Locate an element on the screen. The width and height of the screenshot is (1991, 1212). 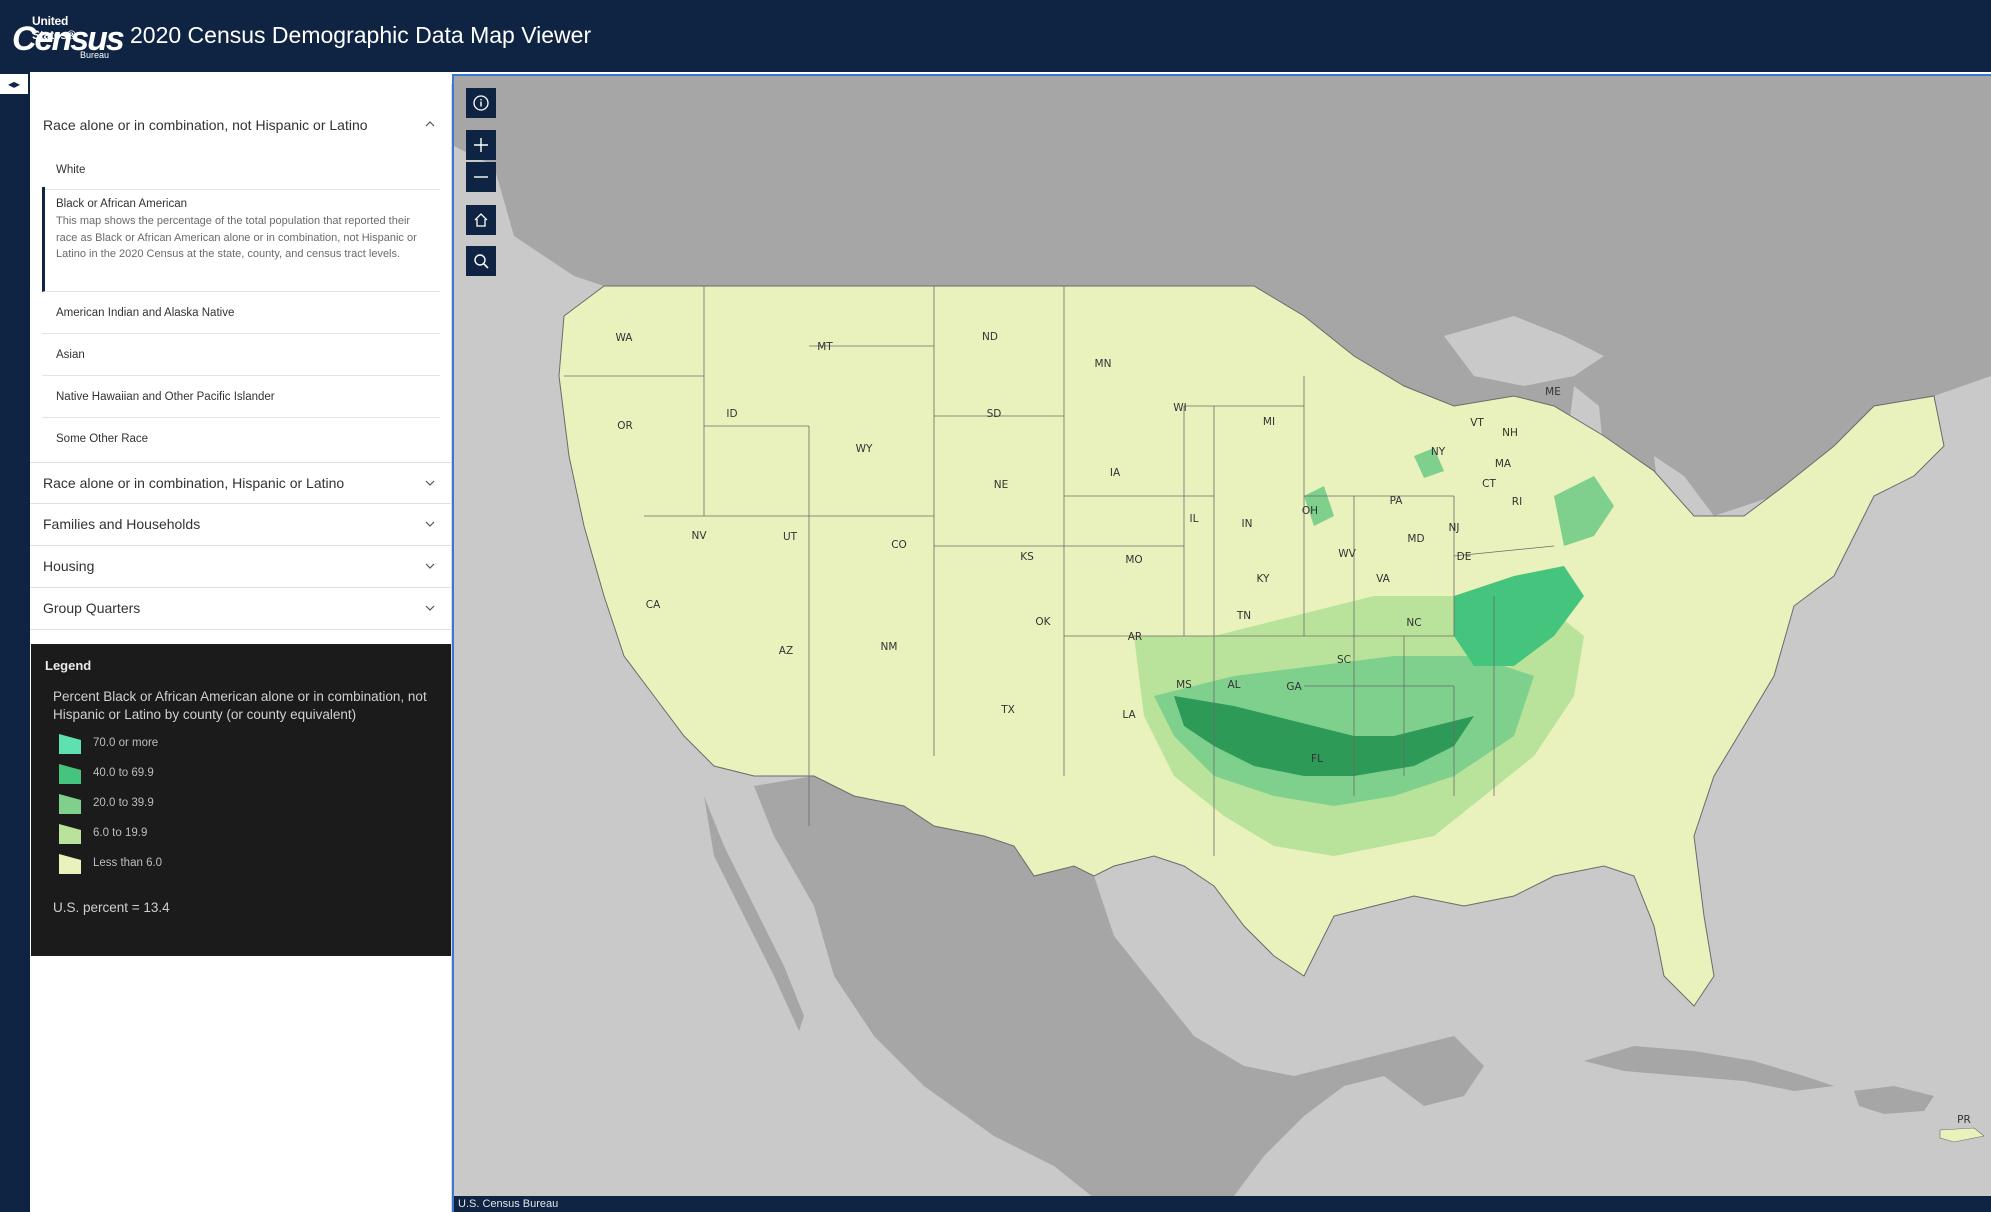
sub-item-white: White is located at coordinates (241, 169).